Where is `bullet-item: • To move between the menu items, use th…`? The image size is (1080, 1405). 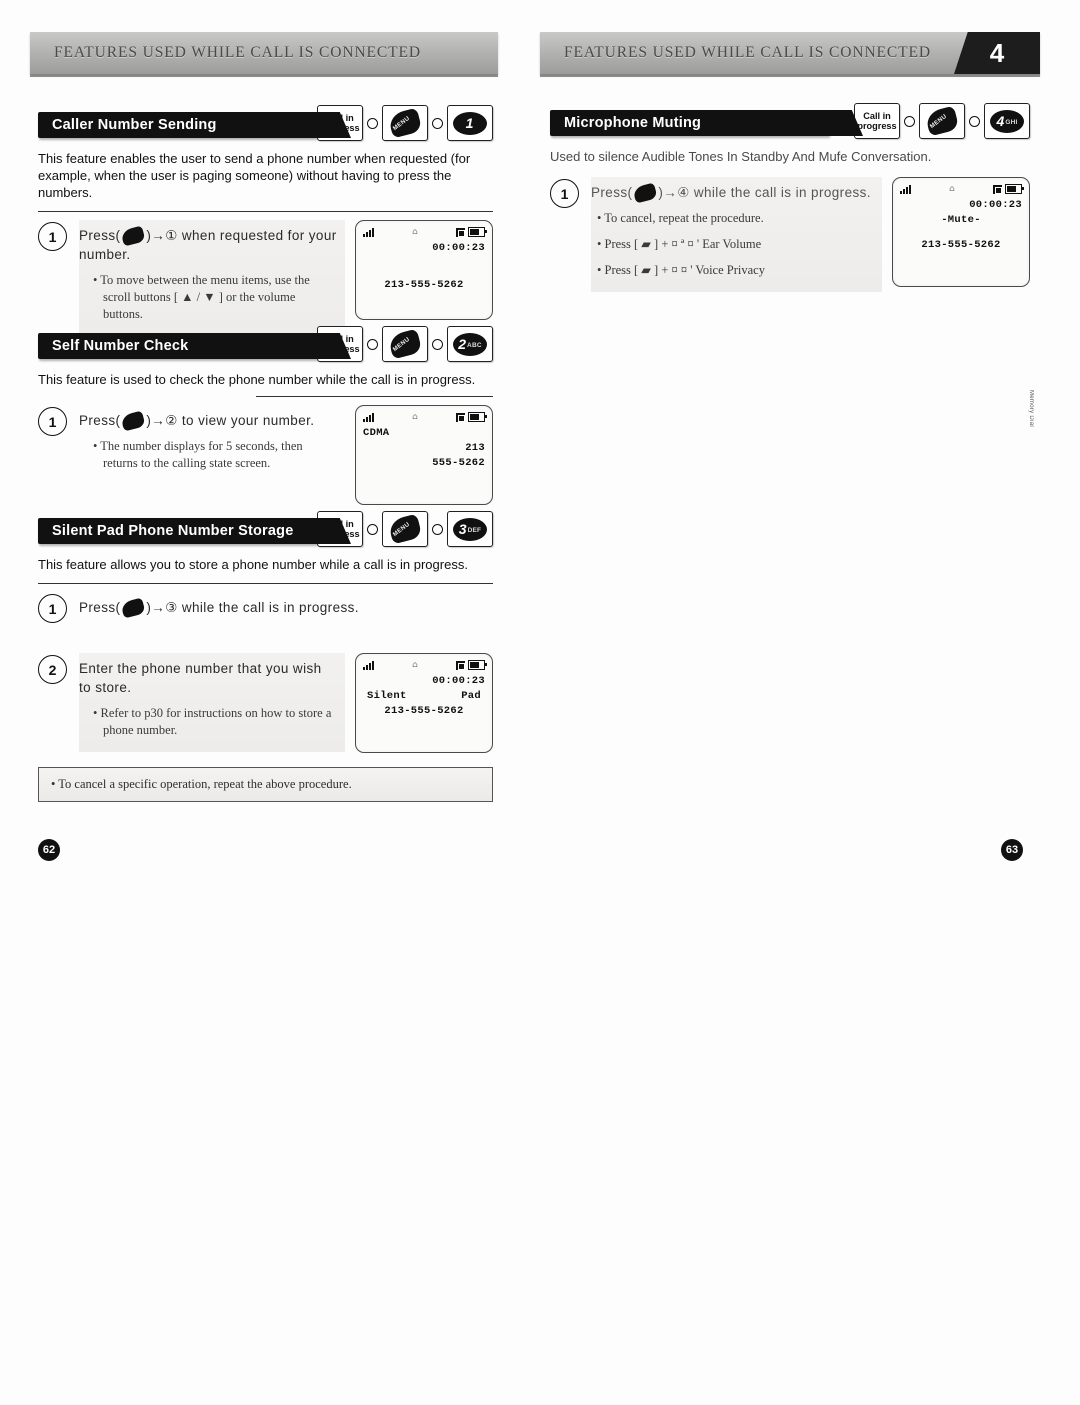 bullet-item: • To move between the menu items, use th… is located at coordinates (201, 297).